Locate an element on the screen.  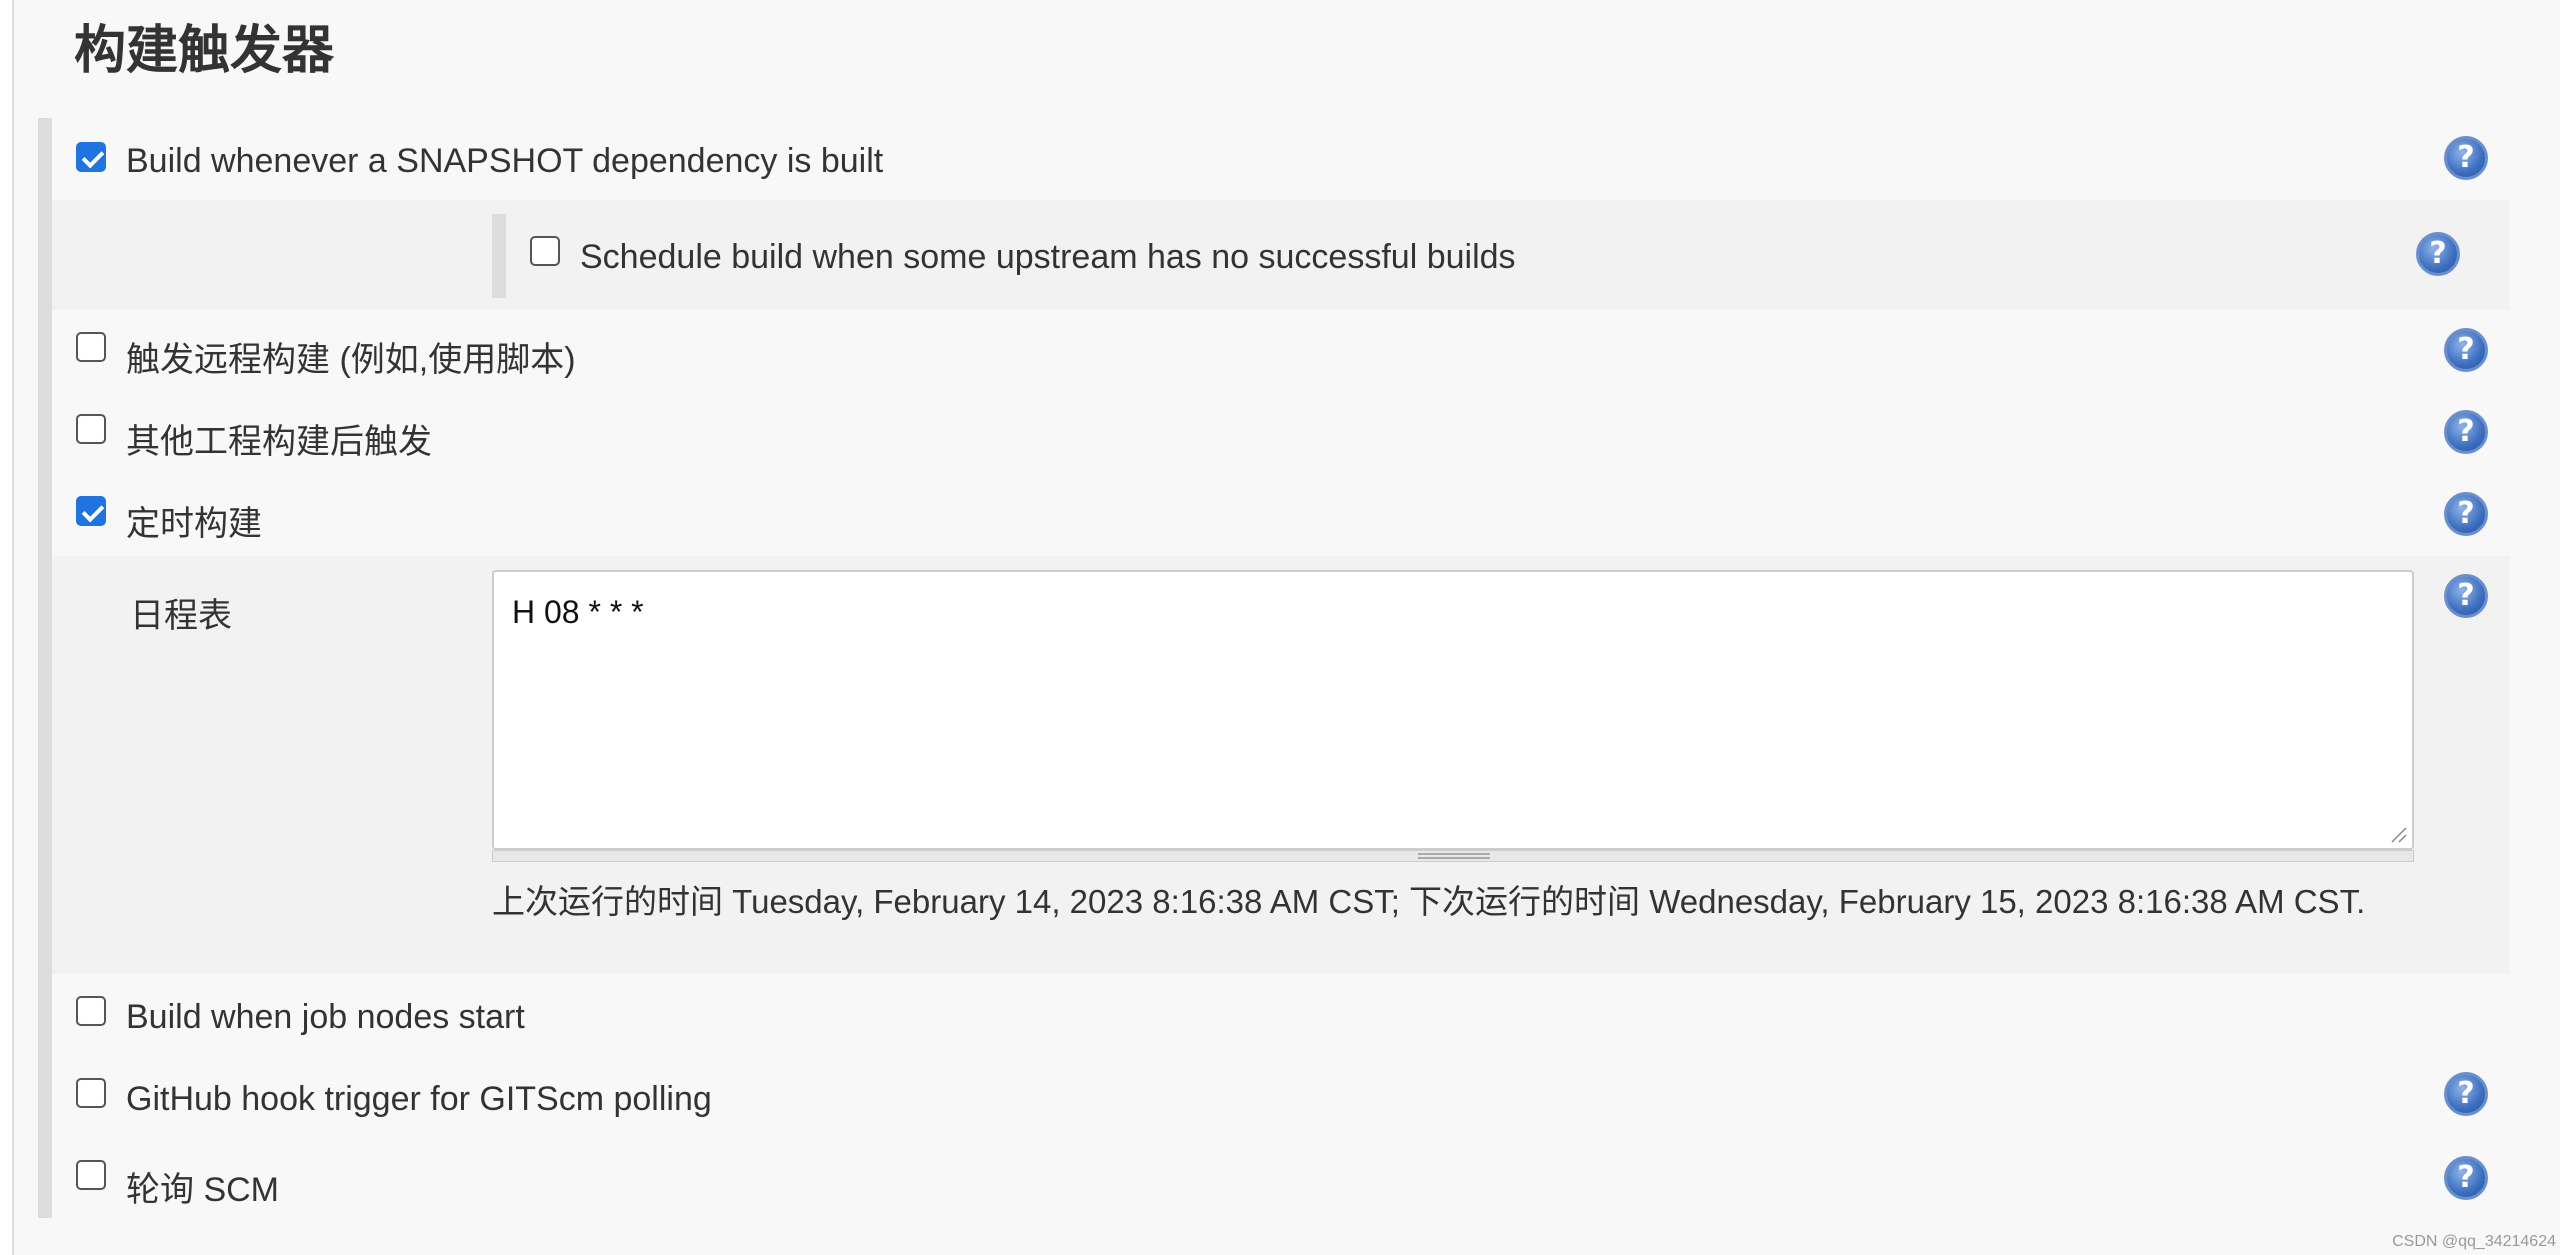
remote-help-icon: ? is located at coordinates (2466, 350).